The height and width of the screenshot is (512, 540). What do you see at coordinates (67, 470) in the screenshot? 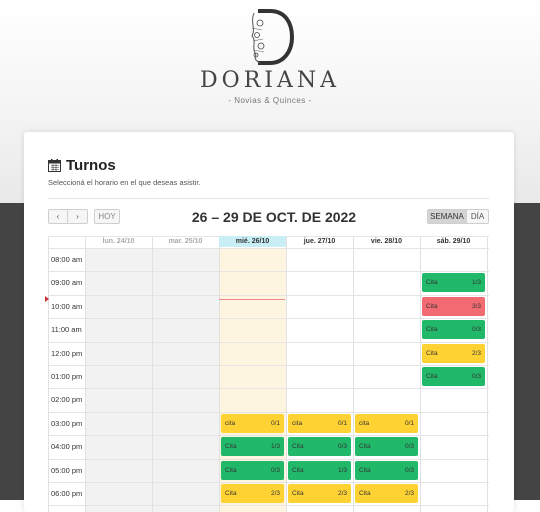
I see `time-slot-label: 05:00 pm` at bounding box center [67, 470].